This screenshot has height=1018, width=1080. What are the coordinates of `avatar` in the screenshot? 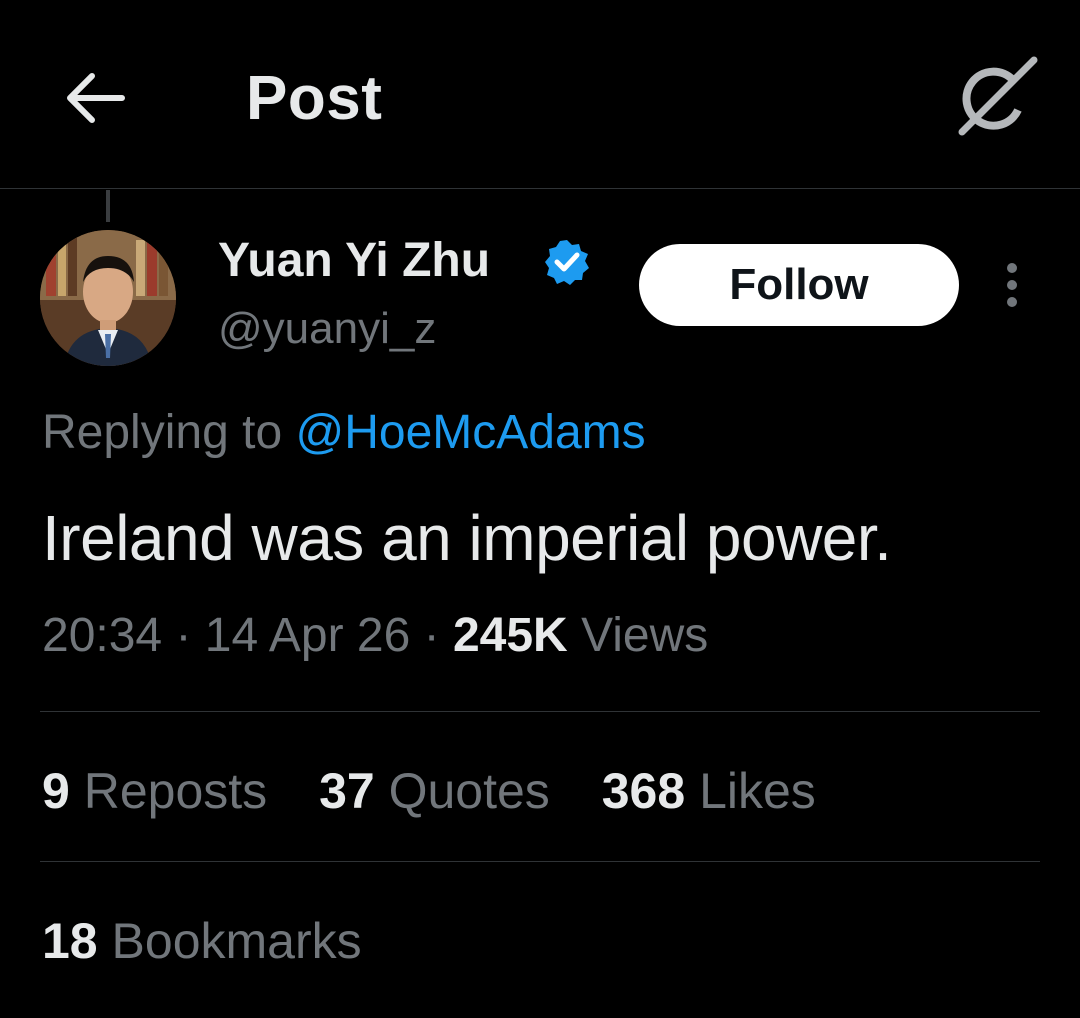 It's located at (108, 298).